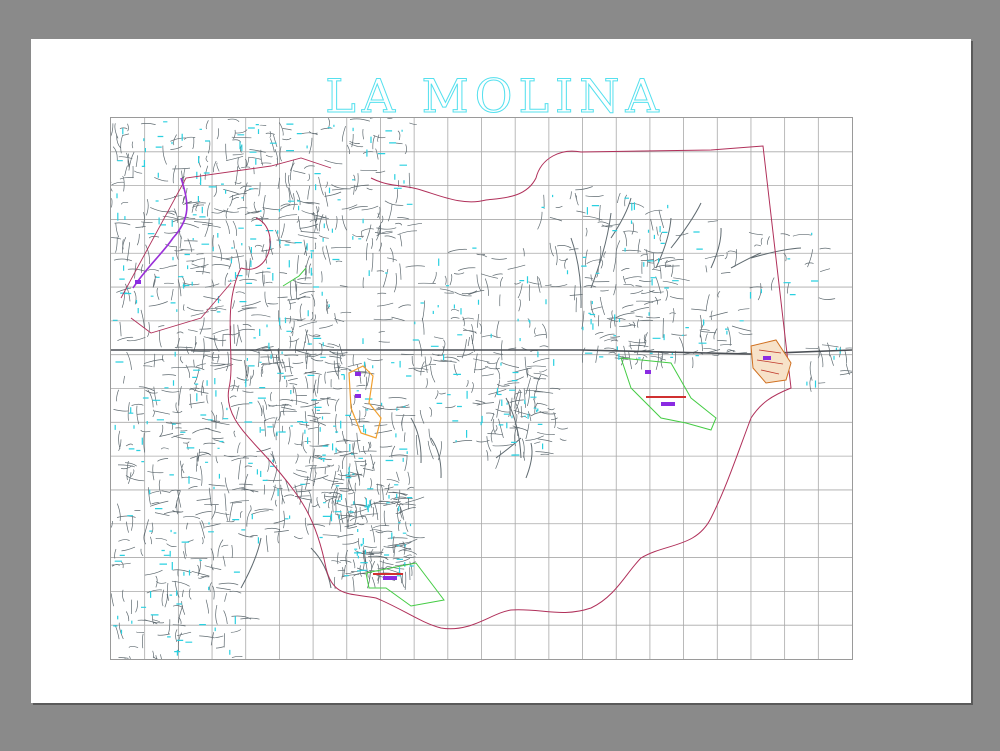 This screenshot has width=1000, height=751. What do you see at coordinates (495, 96) in the screenshot?
I see `map-title: LA MOLINA` at bounding box center [495, 96].